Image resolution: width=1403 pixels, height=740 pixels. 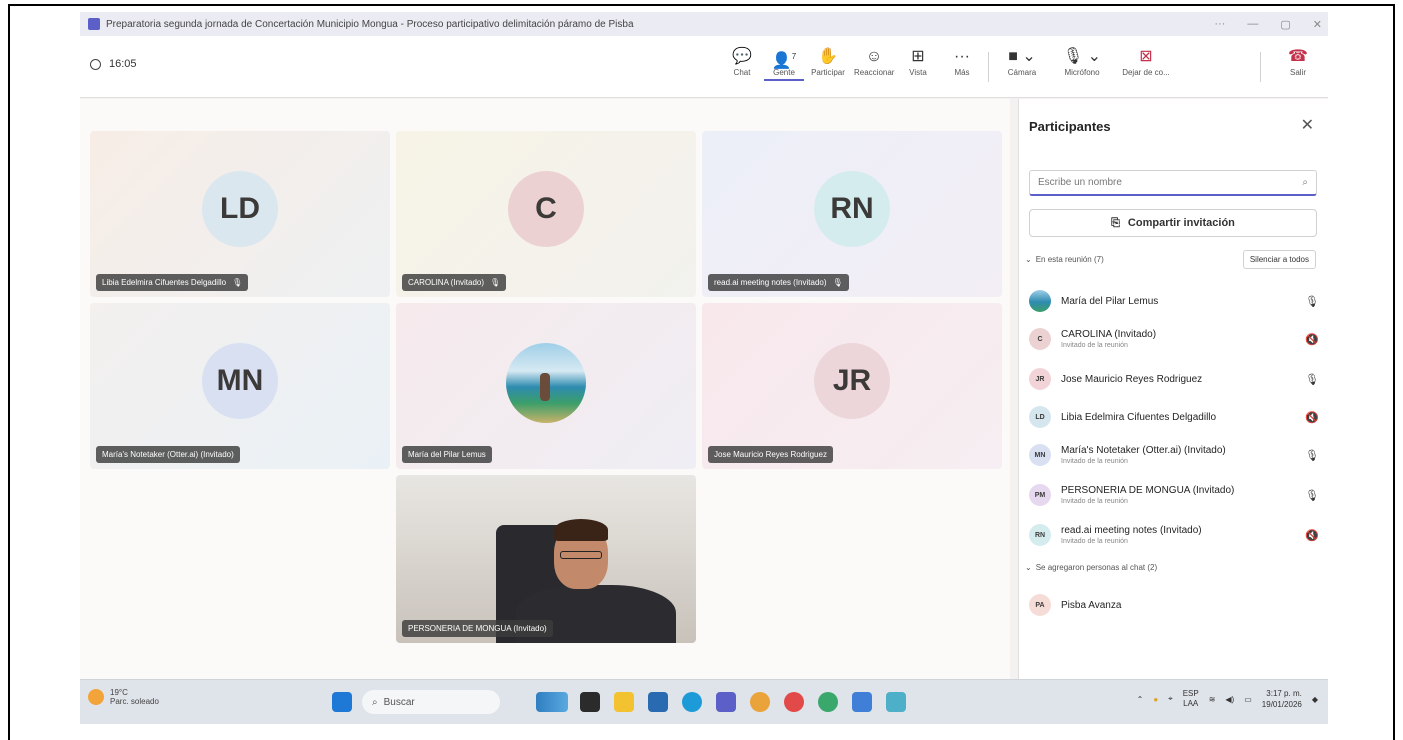 I want to click on people-button: 👤7 Gente, so click(x=784, y=63).